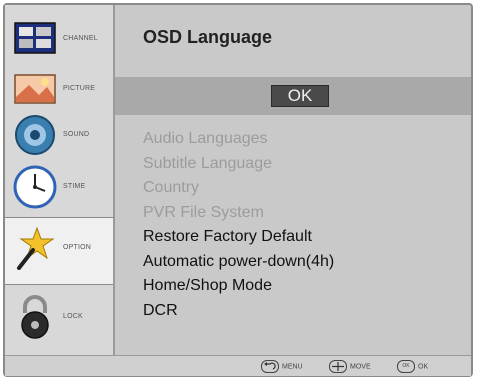  I want to click on ok-icon: OK, so click(406, 366).